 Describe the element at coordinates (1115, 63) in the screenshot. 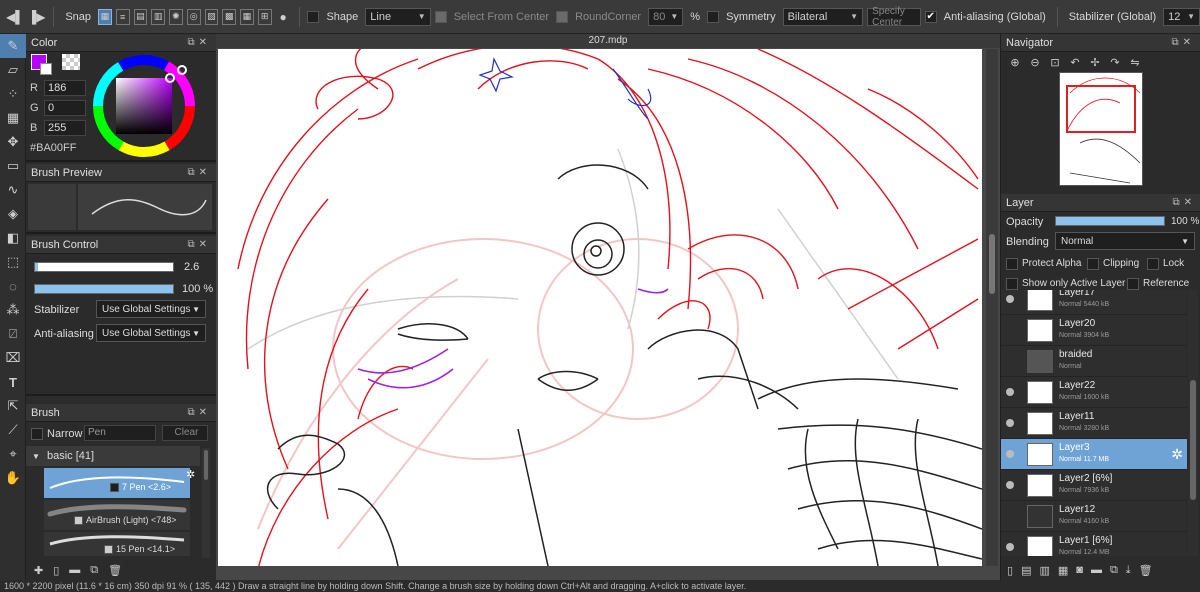

I see `rotate-right-icon: ↷` at that location.